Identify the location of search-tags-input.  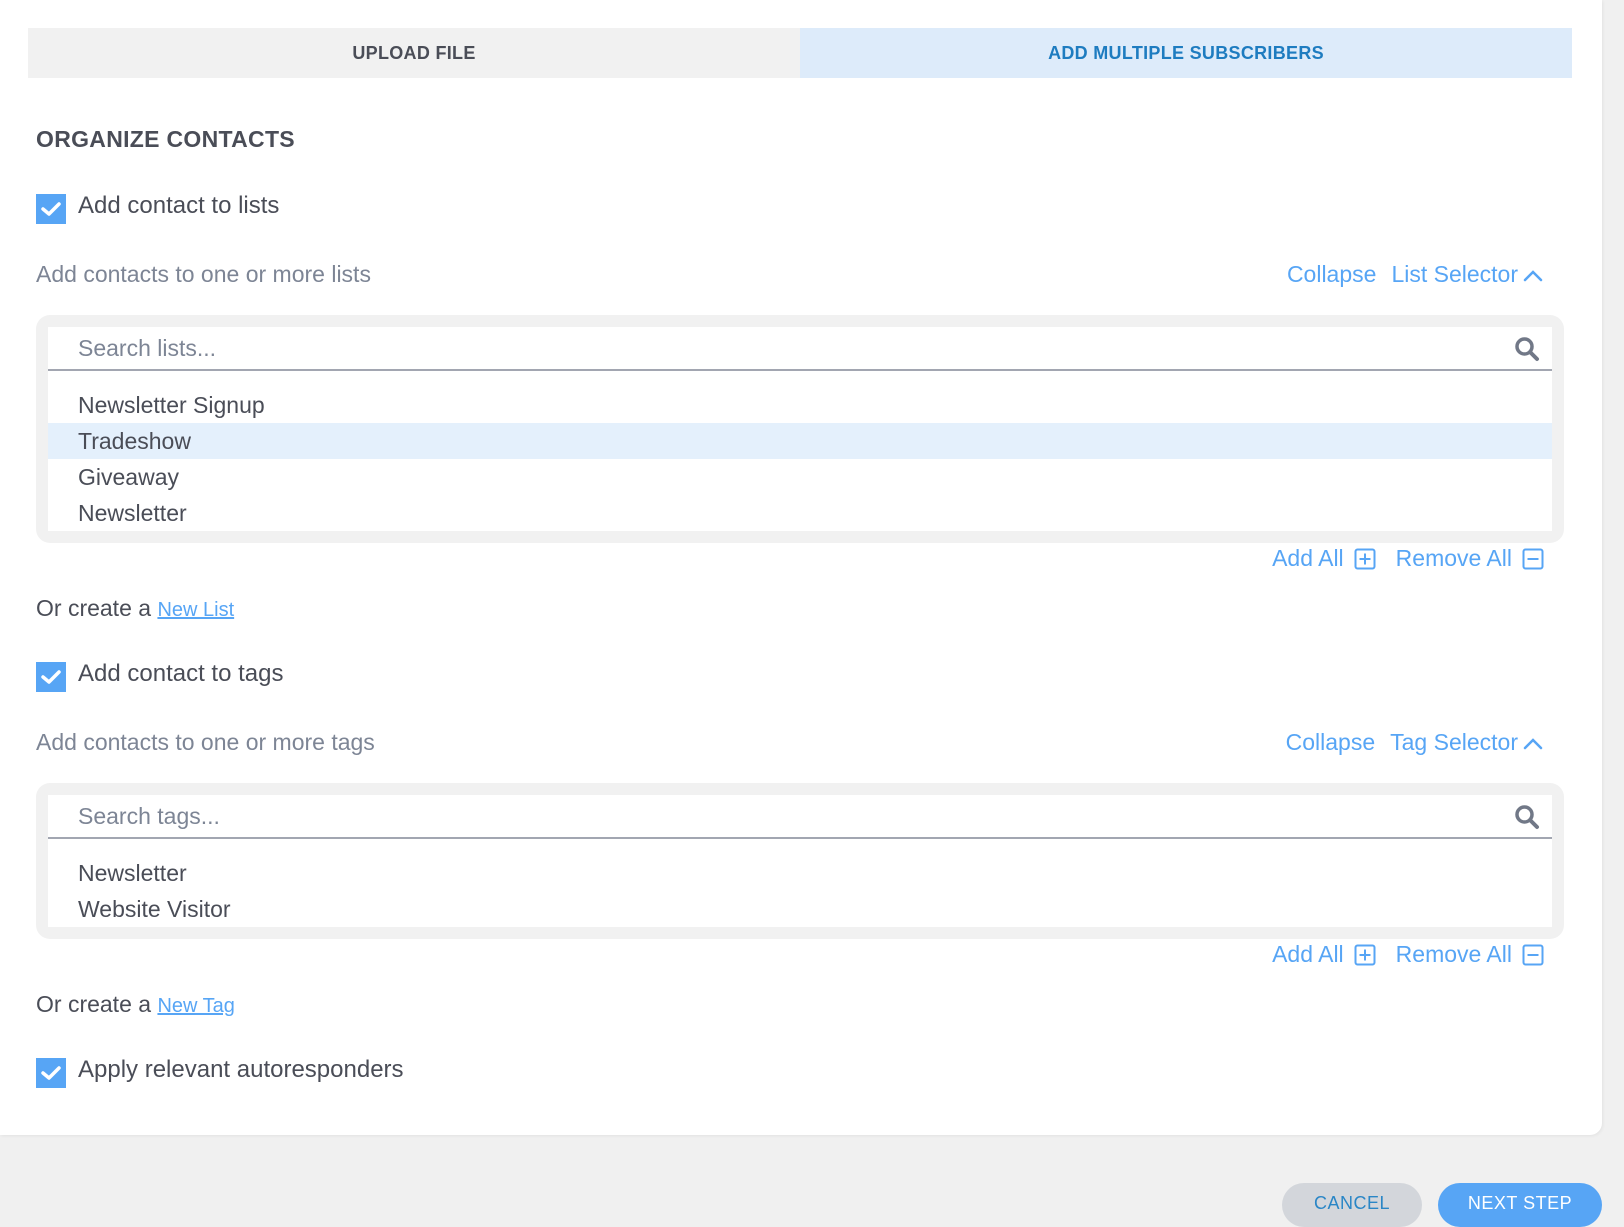
(800, 816).